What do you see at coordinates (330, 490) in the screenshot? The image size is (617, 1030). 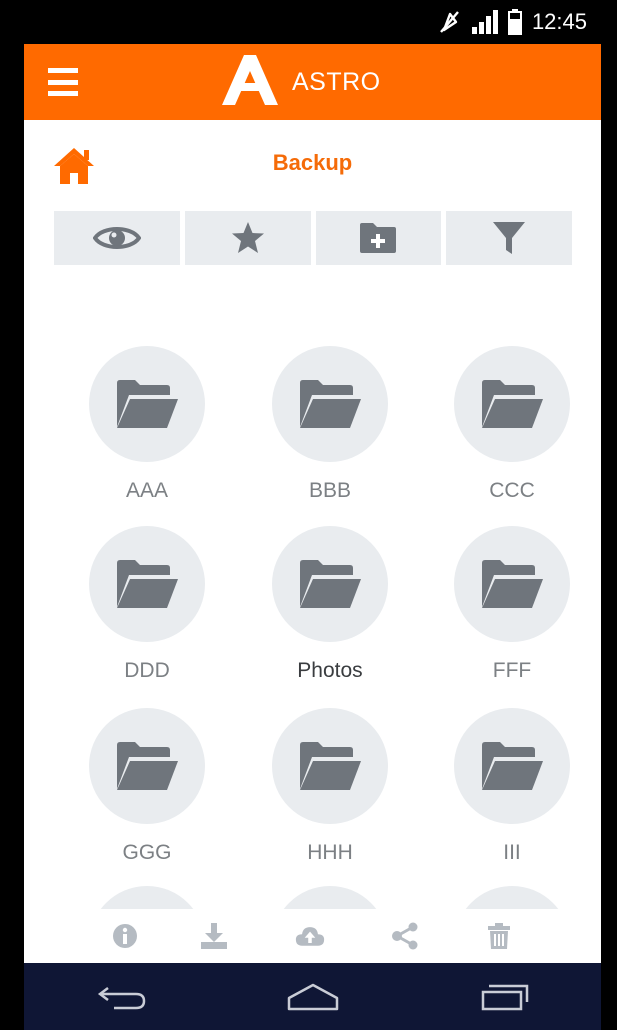 I see `folder-label: BBB` at bounding box center [330, 490].